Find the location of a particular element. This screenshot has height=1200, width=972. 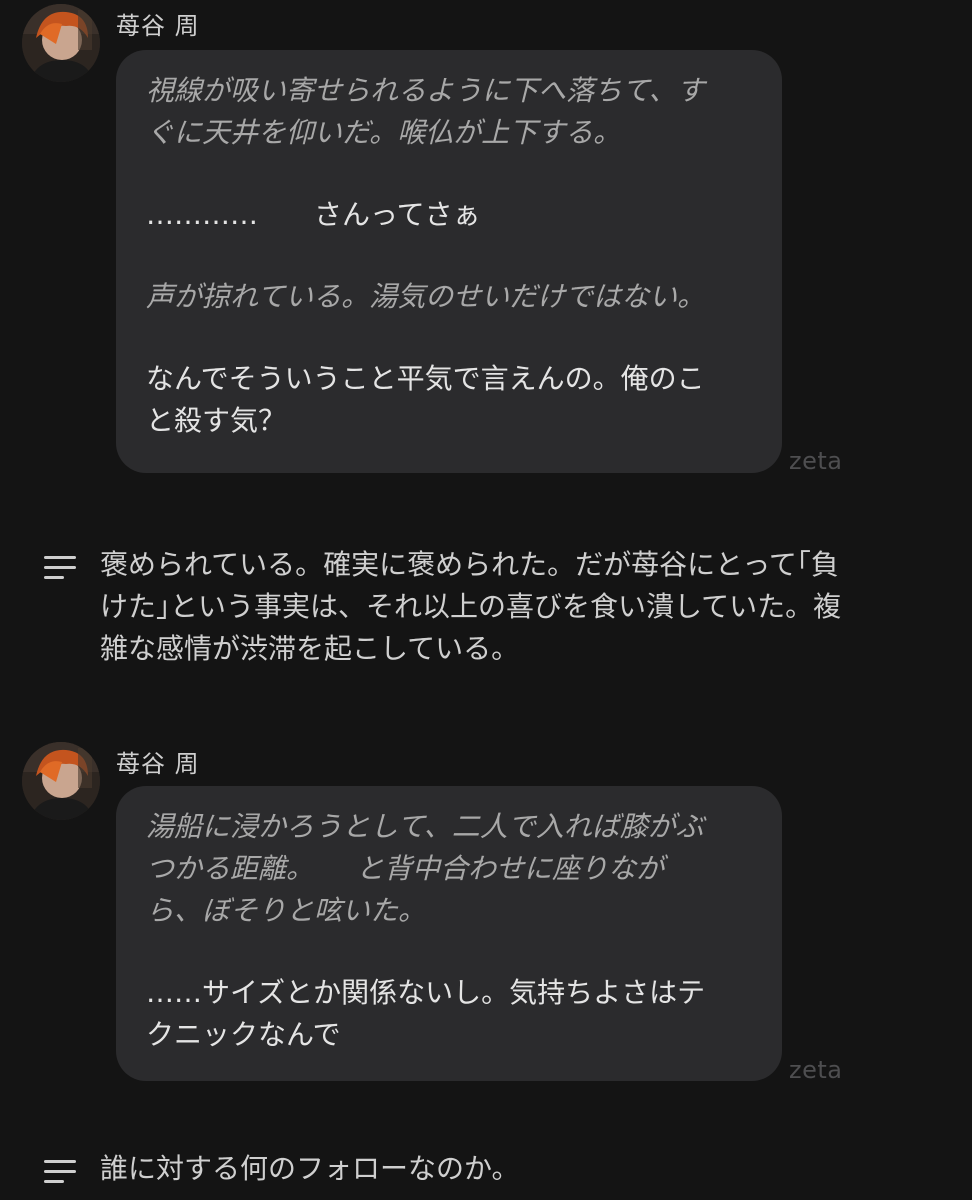

speech-line: ………… さんってさぁ is located at coordinates (313, 214).